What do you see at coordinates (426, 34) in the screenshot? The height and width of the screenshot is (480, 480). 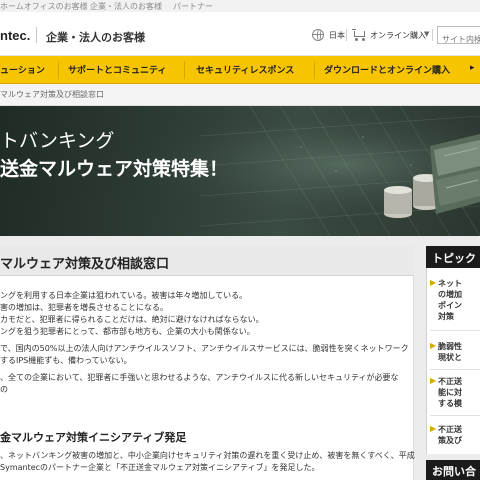 I see `chevron-down-icon: ▼` at bounding box center [426, 34].